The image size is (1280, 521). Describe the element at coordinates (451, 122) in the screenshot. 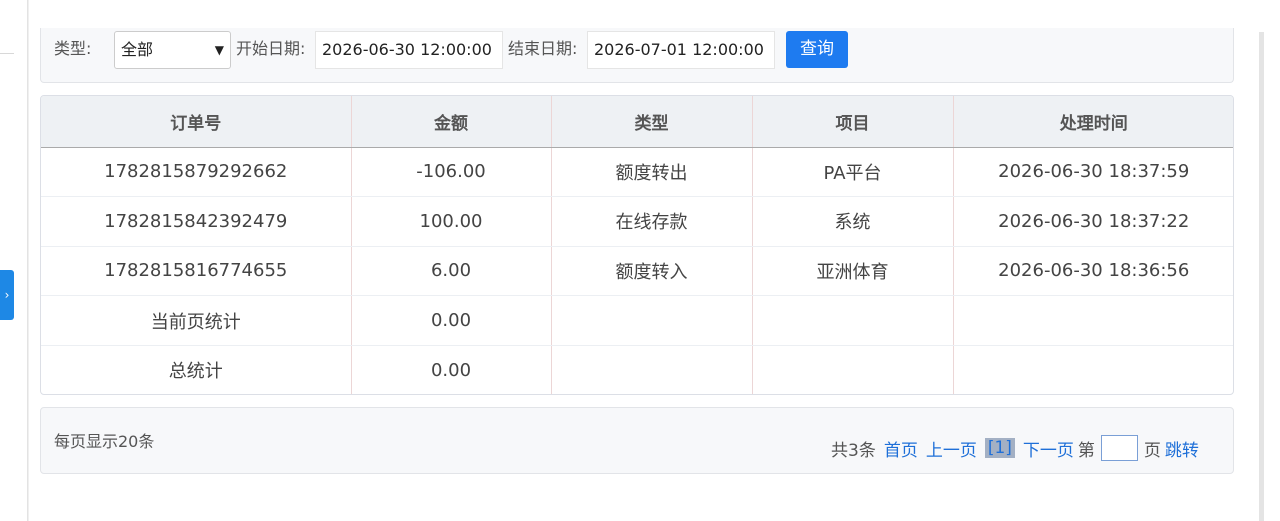

I see `column-header-amount: 金额` at that location.